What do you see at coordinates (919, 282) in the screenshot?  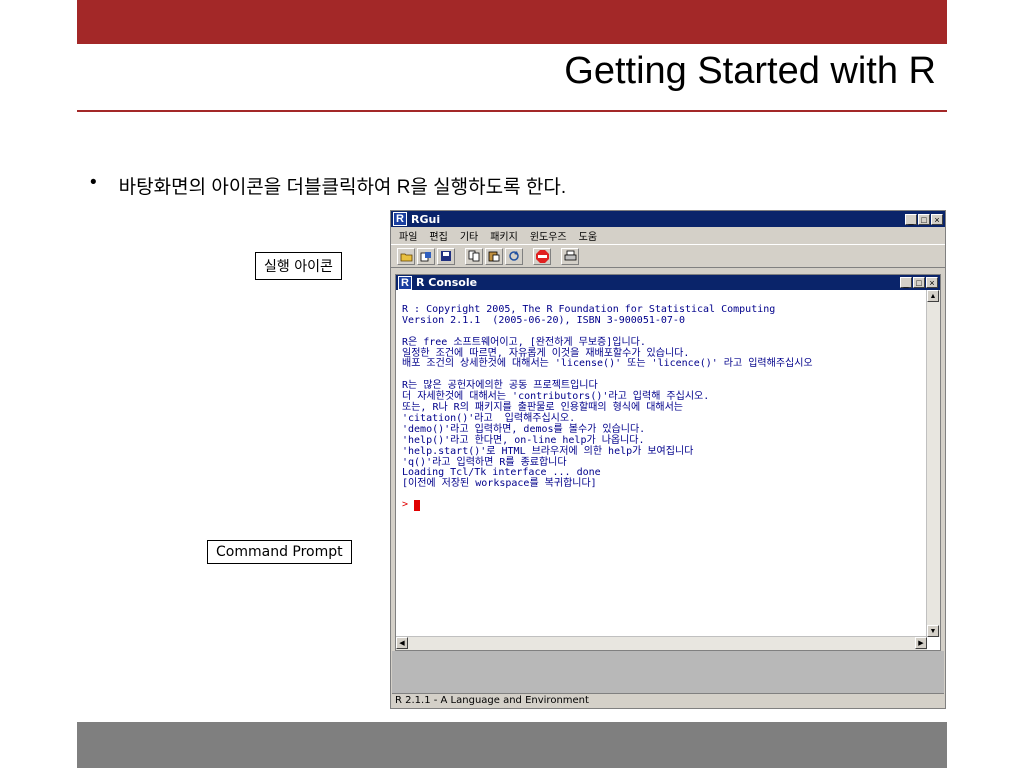 I see `console-maximize-button: □` at bounding box center [919, 282].